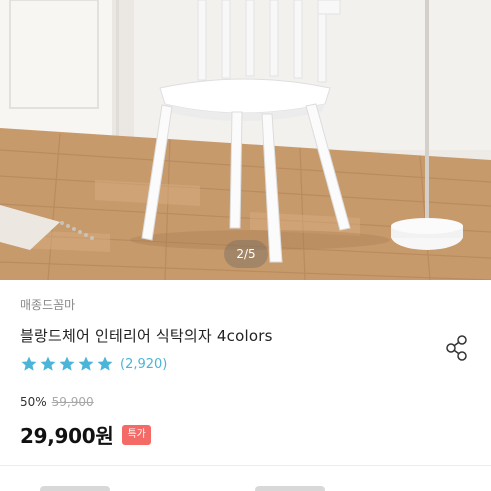 The height and width of the screenshot is (491, 491). What do you see at coordinates (47, 304) in the screenshot?
I see `brand-name: 매종드꼼마` at bounding box center [47, 304].